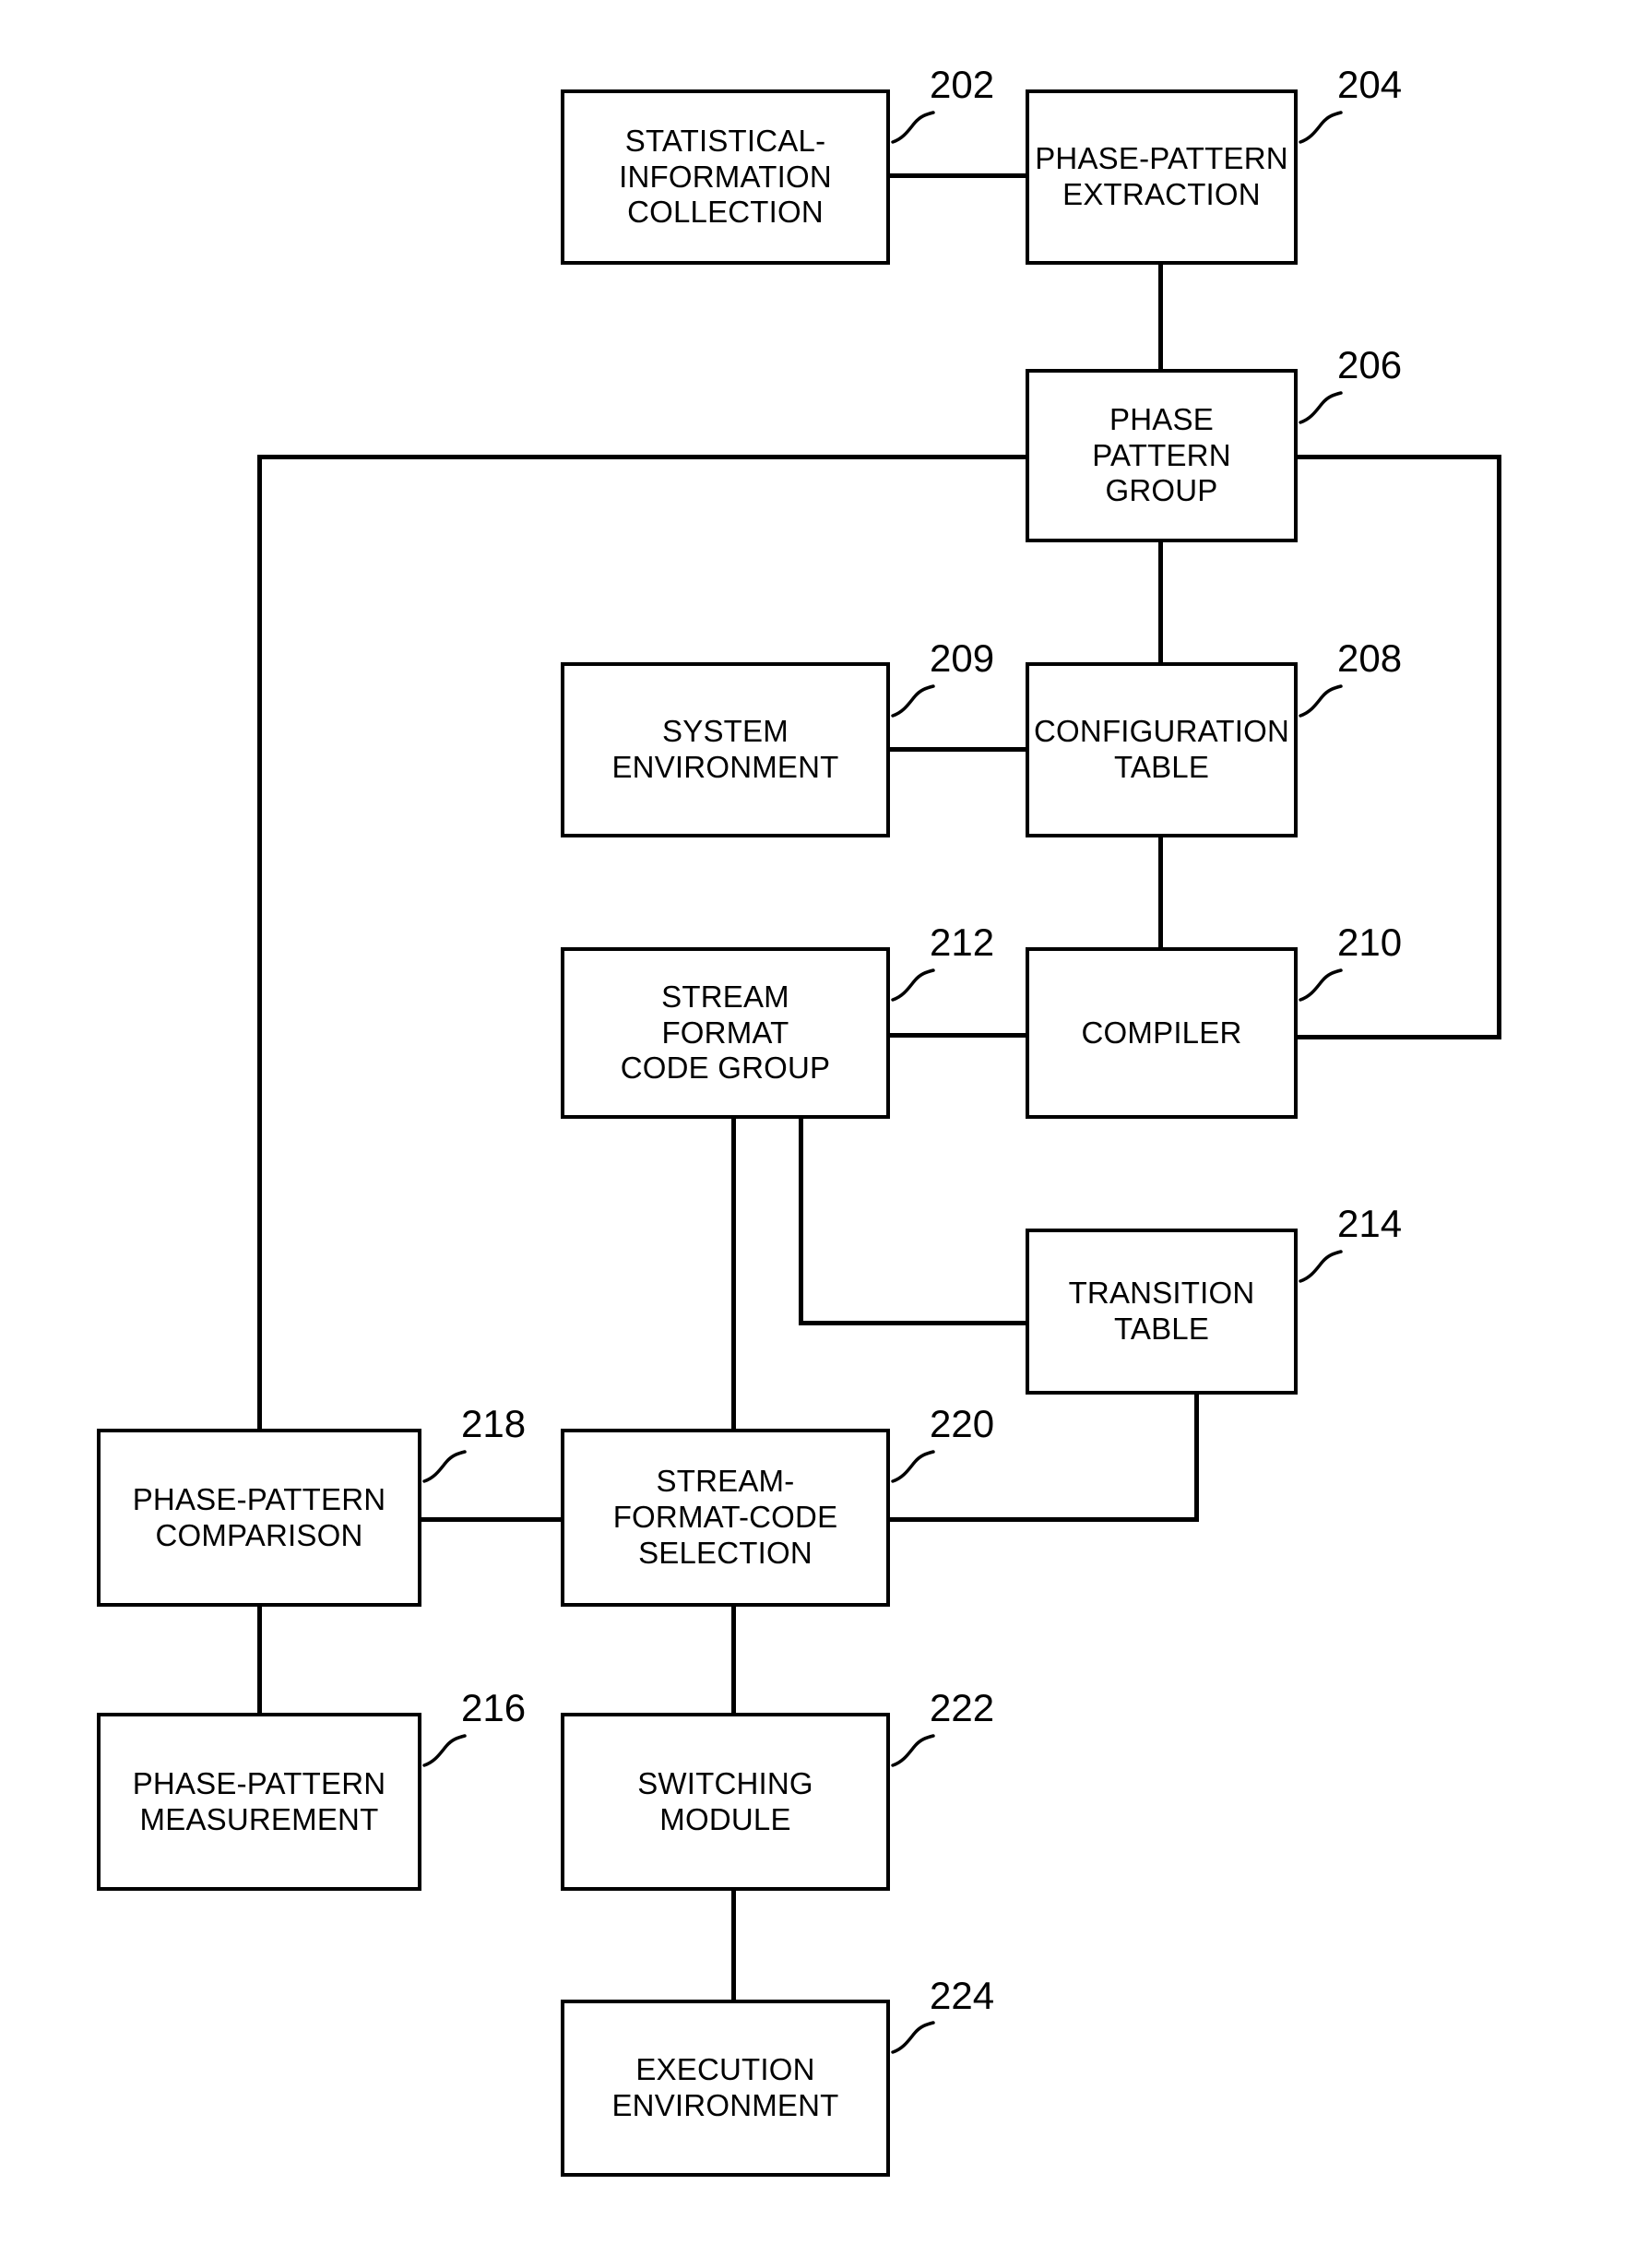 This screenshot has width=1637, height=2268. I want to click on reference-numeral-212: 212, so click(962, 942).